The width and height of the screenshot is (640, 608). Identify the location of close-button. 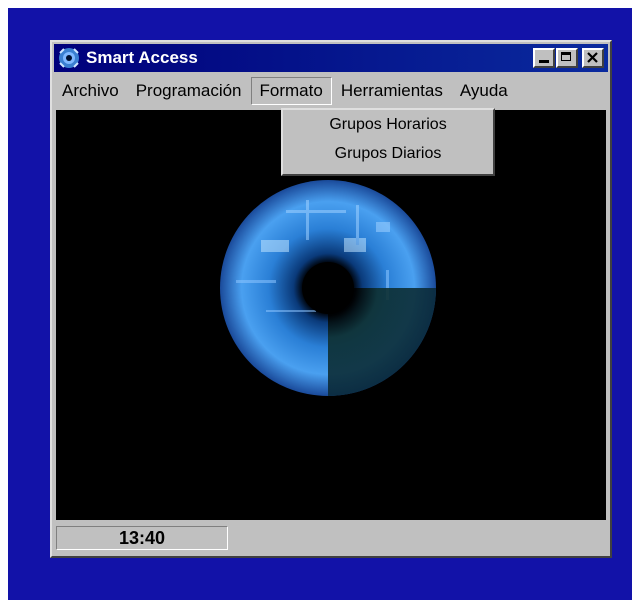
(593, 58).